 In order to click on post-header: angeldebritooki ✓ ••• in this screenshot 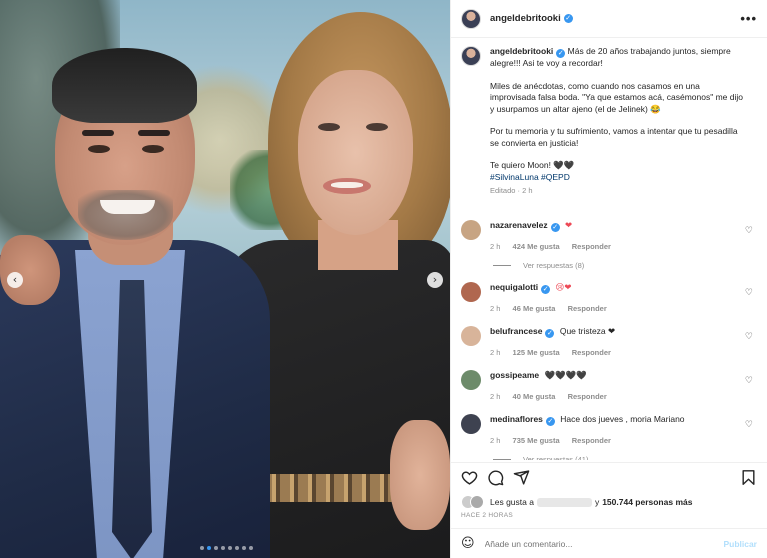, I will do `click(609, 19)`.